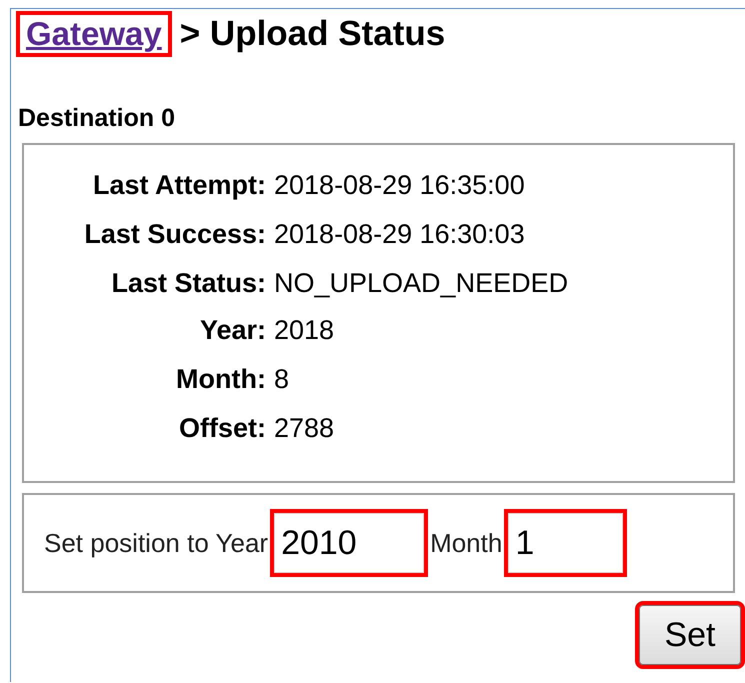  What do you see at coordinates (97, 118) in the screenshot?
I see `section-title: Destination 0` at bounding box center [97, 118].